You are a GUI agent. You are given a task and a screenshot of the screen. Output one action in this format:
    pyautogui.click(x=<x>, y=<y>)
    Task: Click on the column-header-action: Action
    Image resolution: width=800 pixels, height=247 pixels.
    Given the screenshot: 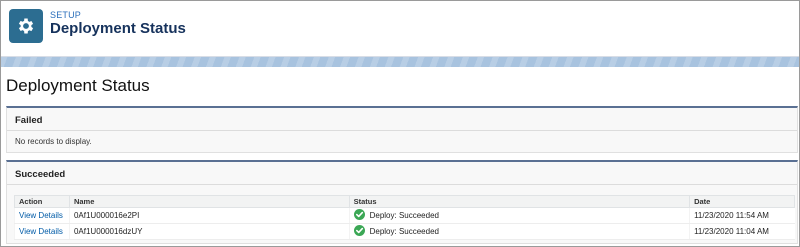 What is the action you would take?
    pyautogui.click(x=42, y=201)
    